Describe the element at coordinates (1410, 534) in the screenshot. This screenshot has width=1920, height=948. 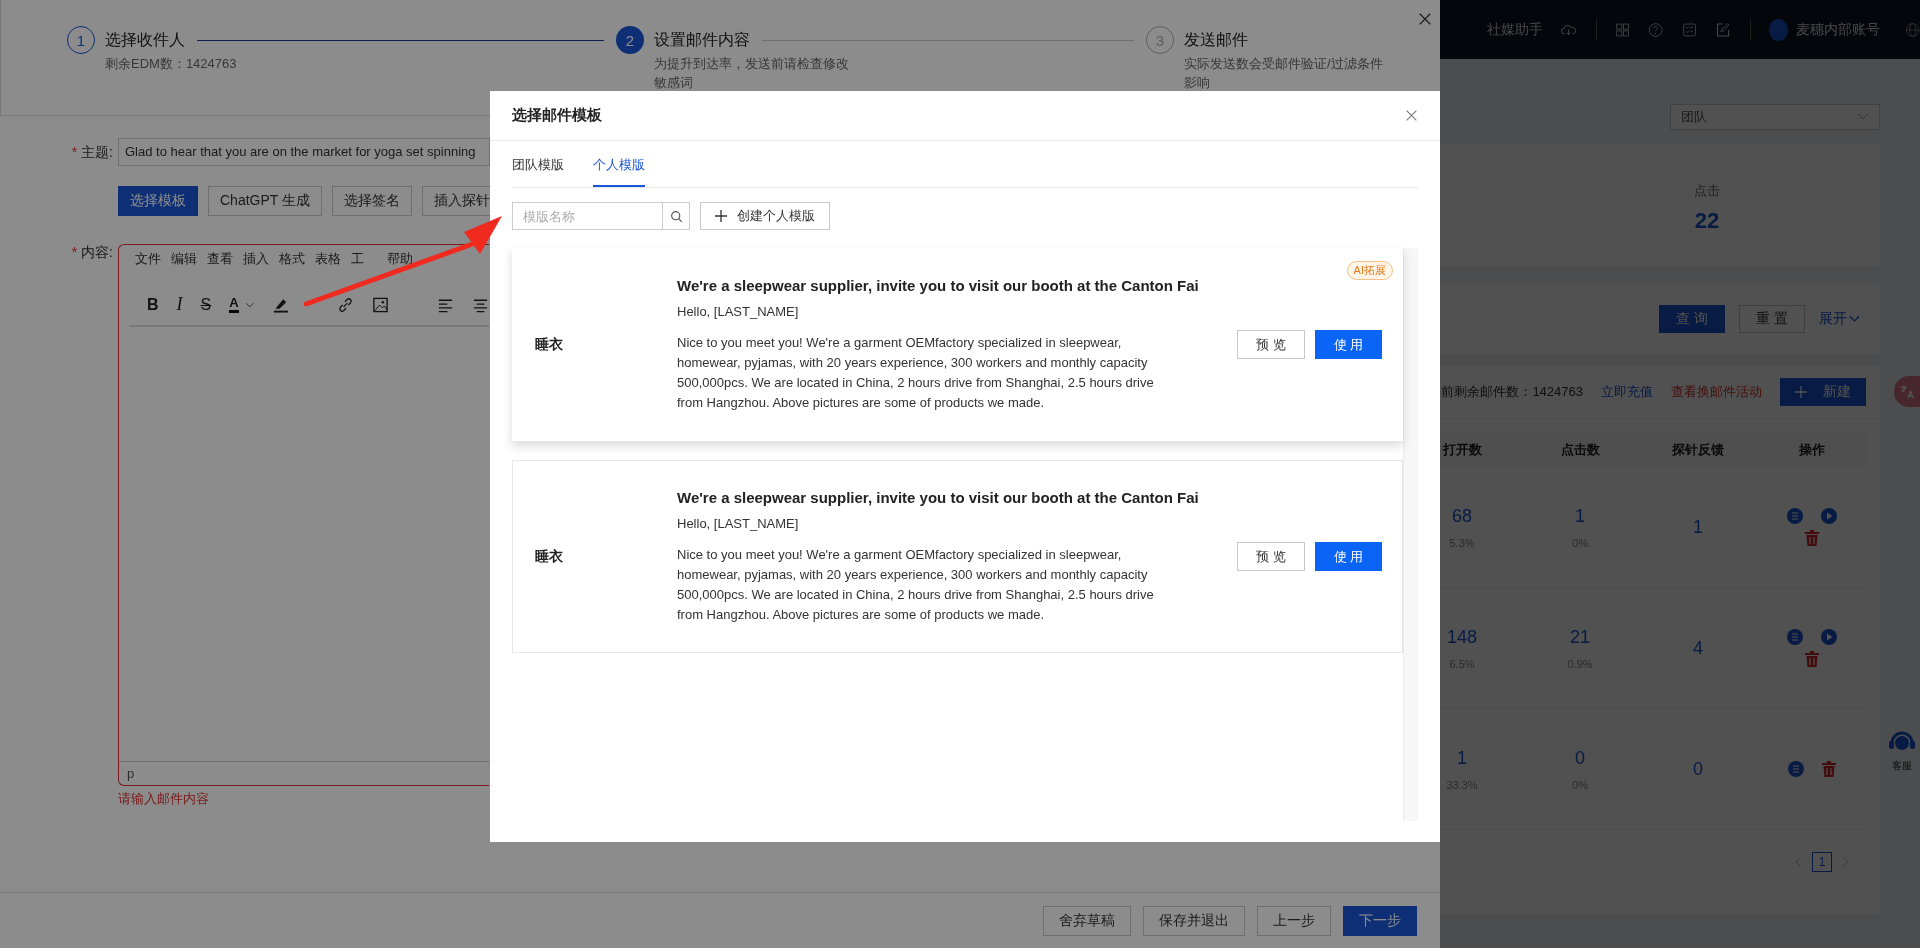
I see `scrollbar` at that location.